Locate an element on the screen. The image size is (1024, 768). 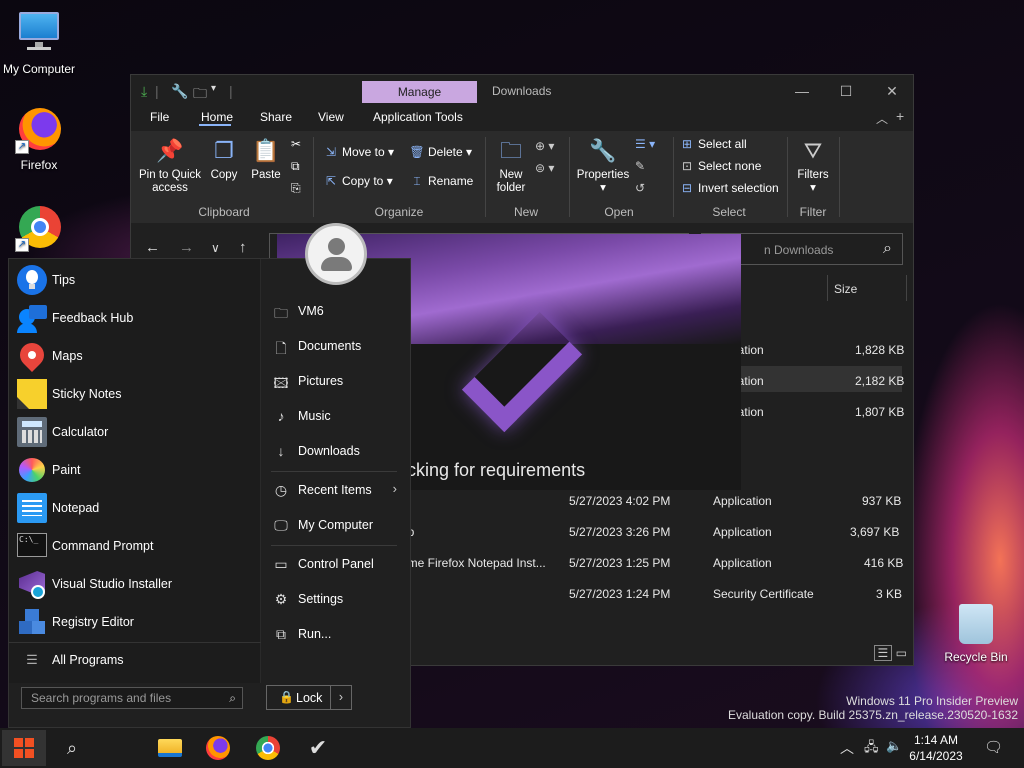
menu-file: File is located at coordinates (159, 117).